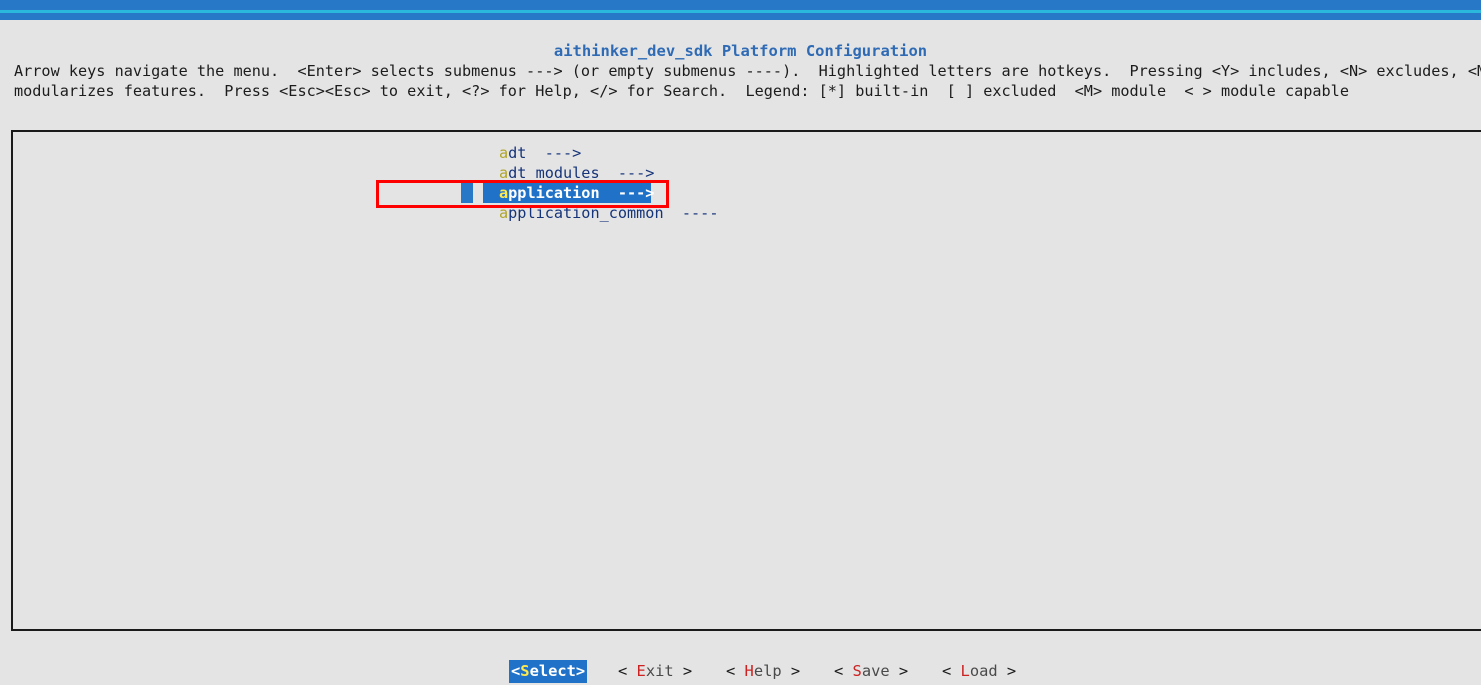 This screenshot has width=1481, height=685. I want to click on window-title-bar, so click(740, 10).